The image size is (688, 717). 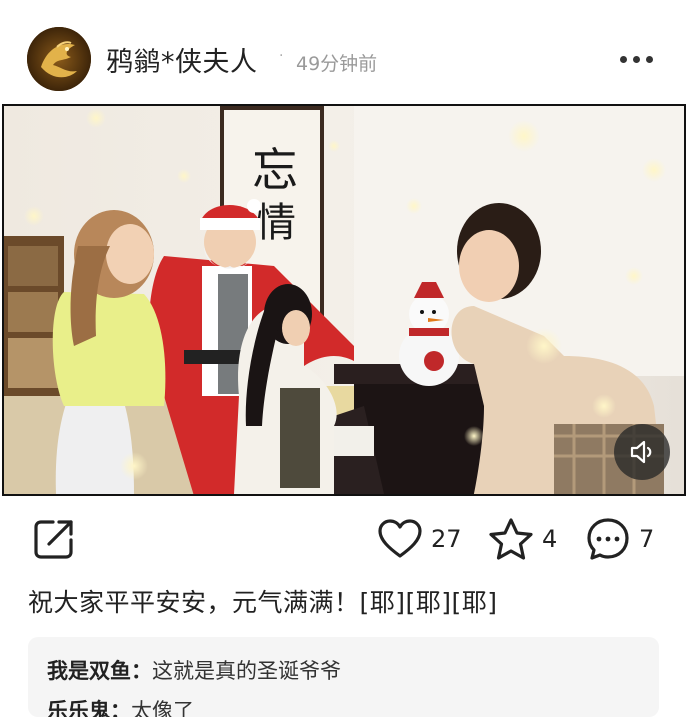 What do you see at coordinates (182, 59) in the screenshot?
I see `author-name: 鸦鹟*侠夫人` at bounding box center [182, 59].